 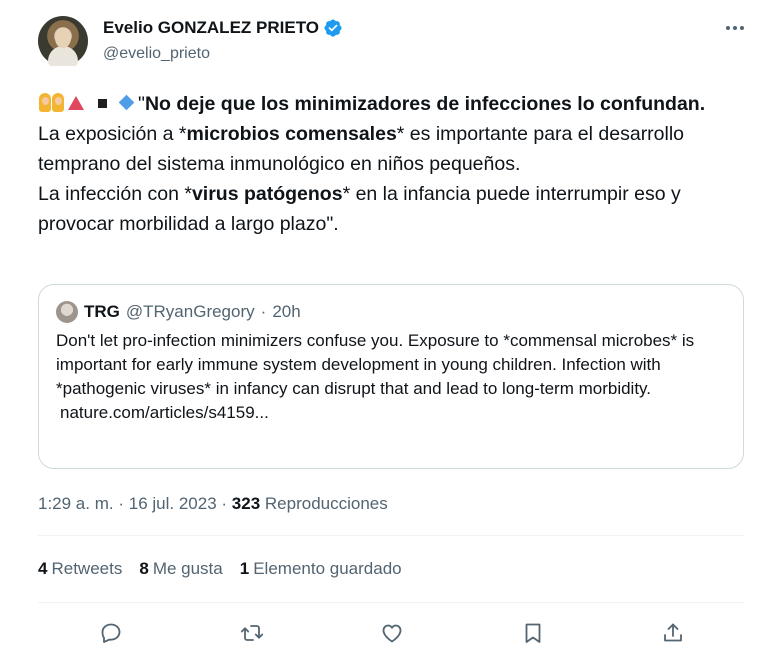 I want to click on quoted-author-name: TRG, so click(x=102, y=311).